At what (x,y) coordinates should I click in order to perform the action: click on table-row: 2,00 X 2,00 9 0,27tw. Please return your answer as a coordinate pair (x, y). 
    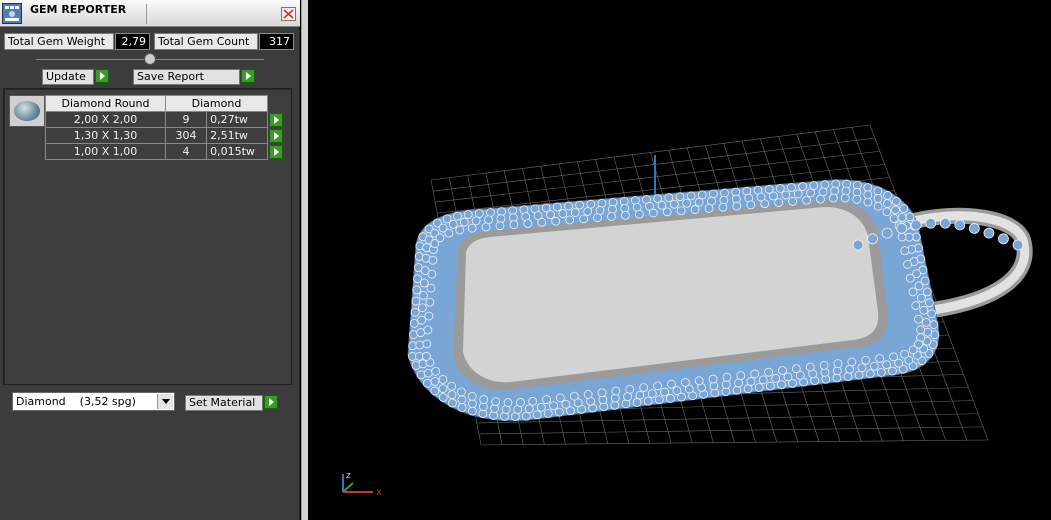
    Looking at the image, I should click on (165, 119).